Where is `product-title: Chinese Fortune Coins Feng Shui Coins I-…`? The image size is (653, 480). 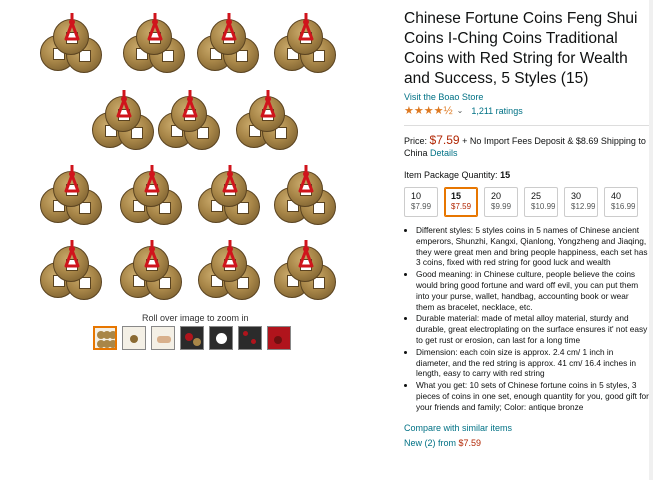 product-title: Chinese Fortune Coins Feng Shui Coins I-… is located at coordinates (521, 48).